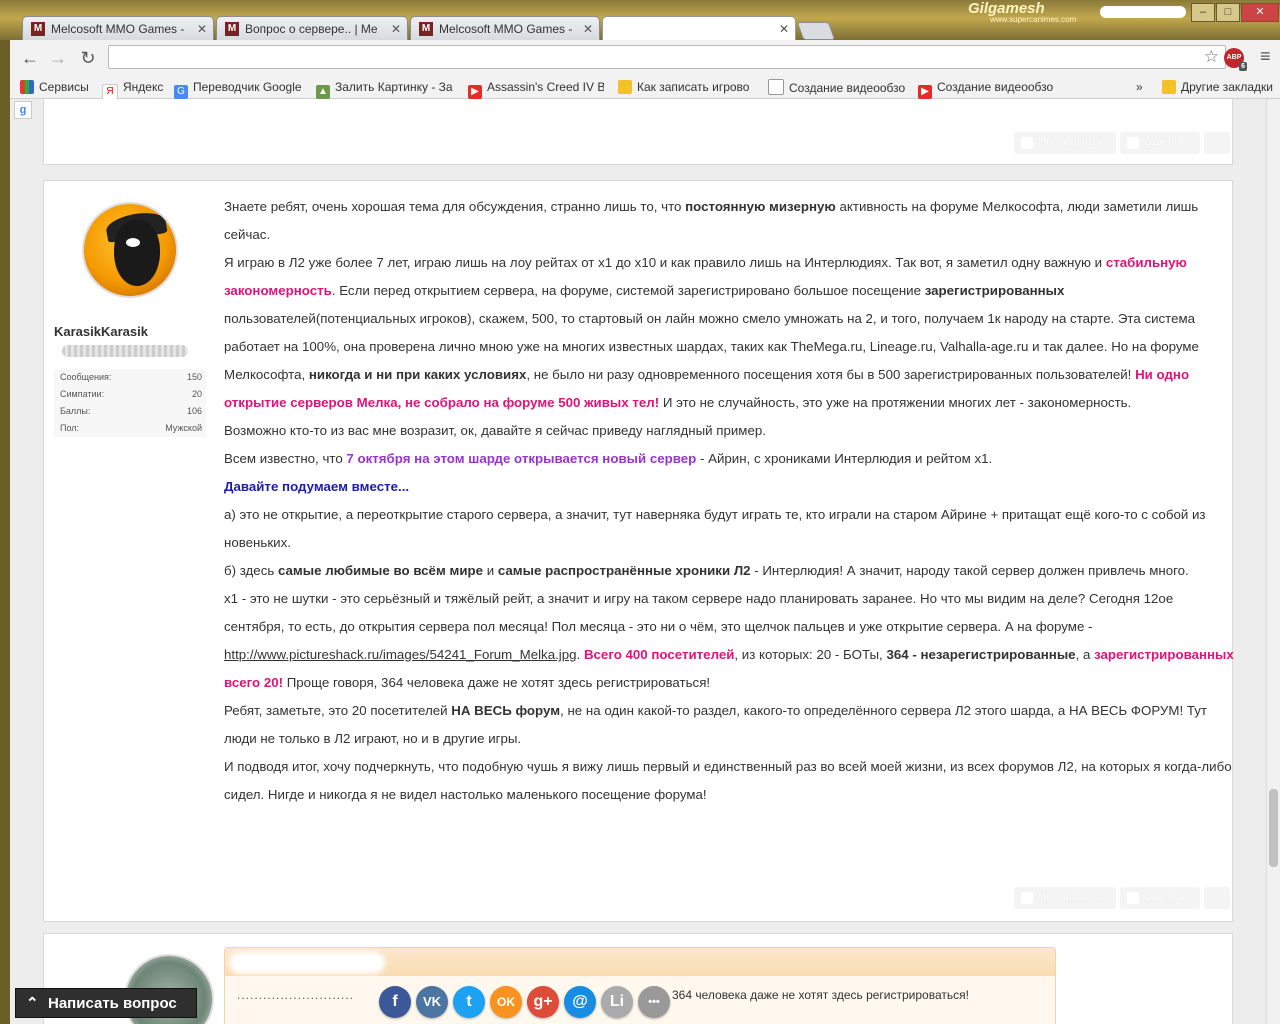 Image resolution: width=1280 pixels, height=1024 pixels. What do you see at coordinates (543, 1002) in the screenshot?
I see `google-plus-share-icon: g+` at bounding box center [543, 1002].